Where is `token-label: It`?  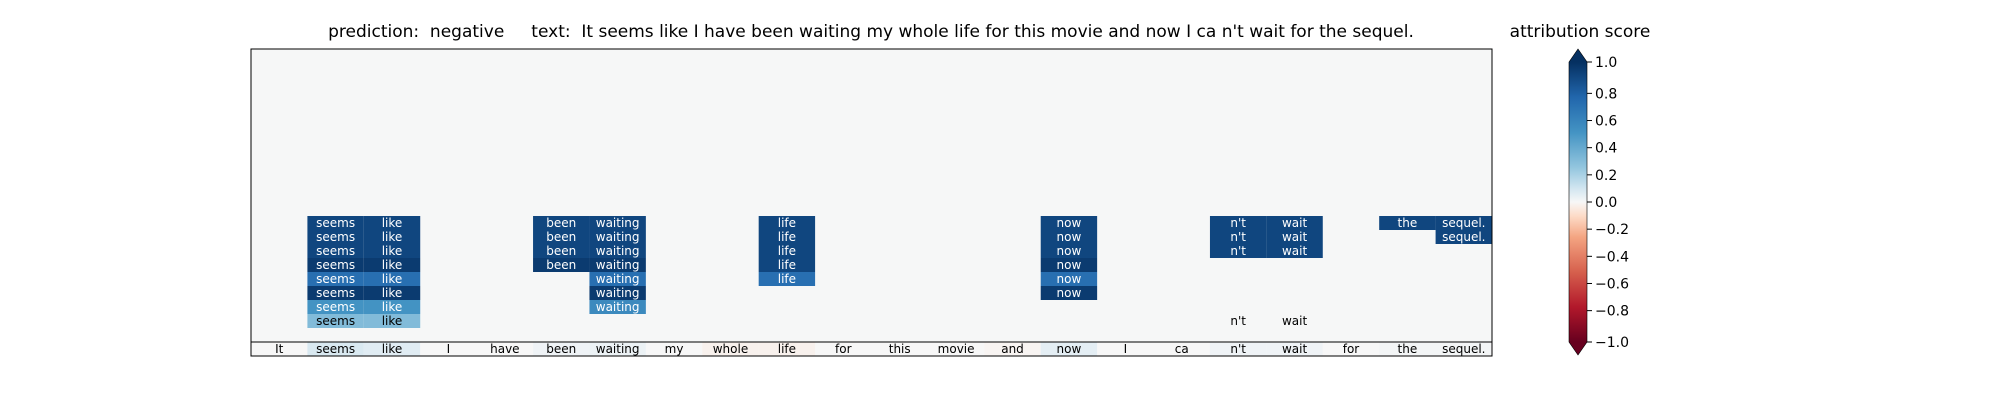 token-label: It is located at coordinates (279, 349).